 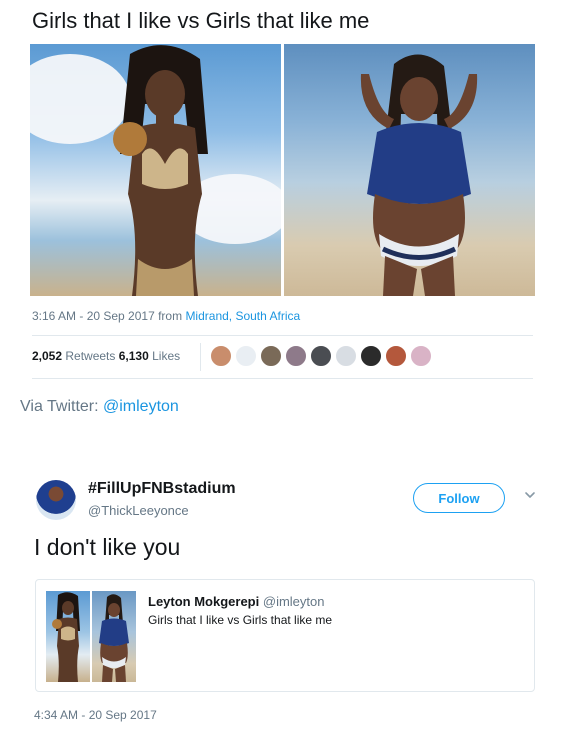 I want to click on follow-button: Follow, so click(x=459, y=498).